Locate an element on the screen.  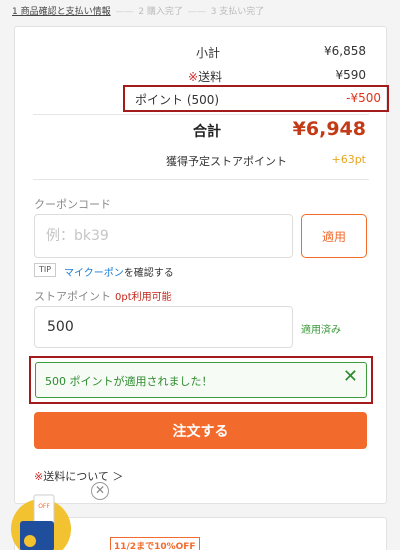
store-points-label-wrap: ストアポイント 0pt利用可能 is located at coordinates (103, 296).